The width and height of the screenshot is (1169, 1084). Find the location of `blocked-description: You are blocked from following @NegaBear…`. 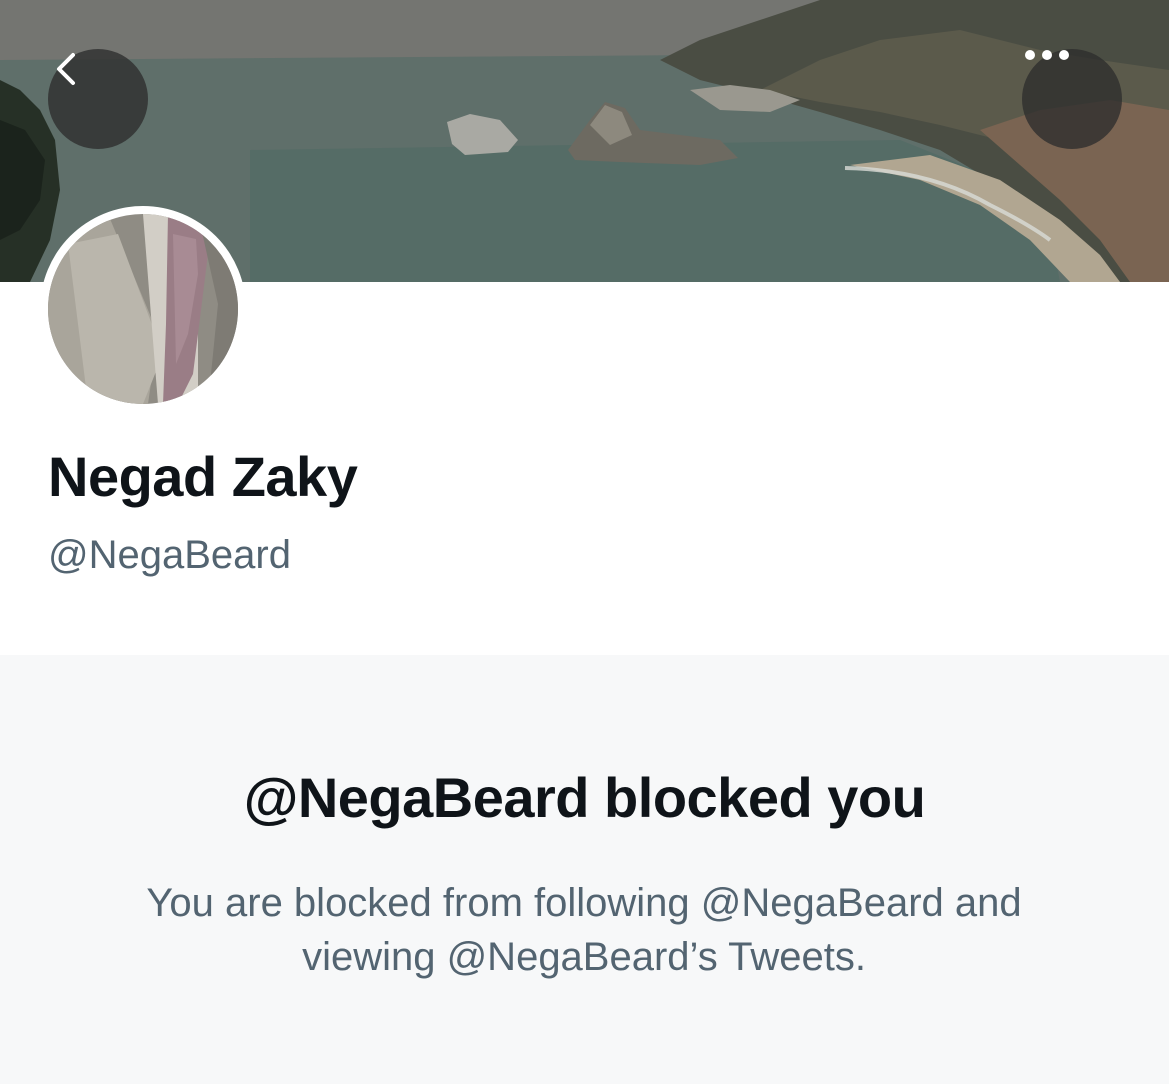

blocked-description: You are blocked from following @NegaBear… is located at coordinates (584, 930).